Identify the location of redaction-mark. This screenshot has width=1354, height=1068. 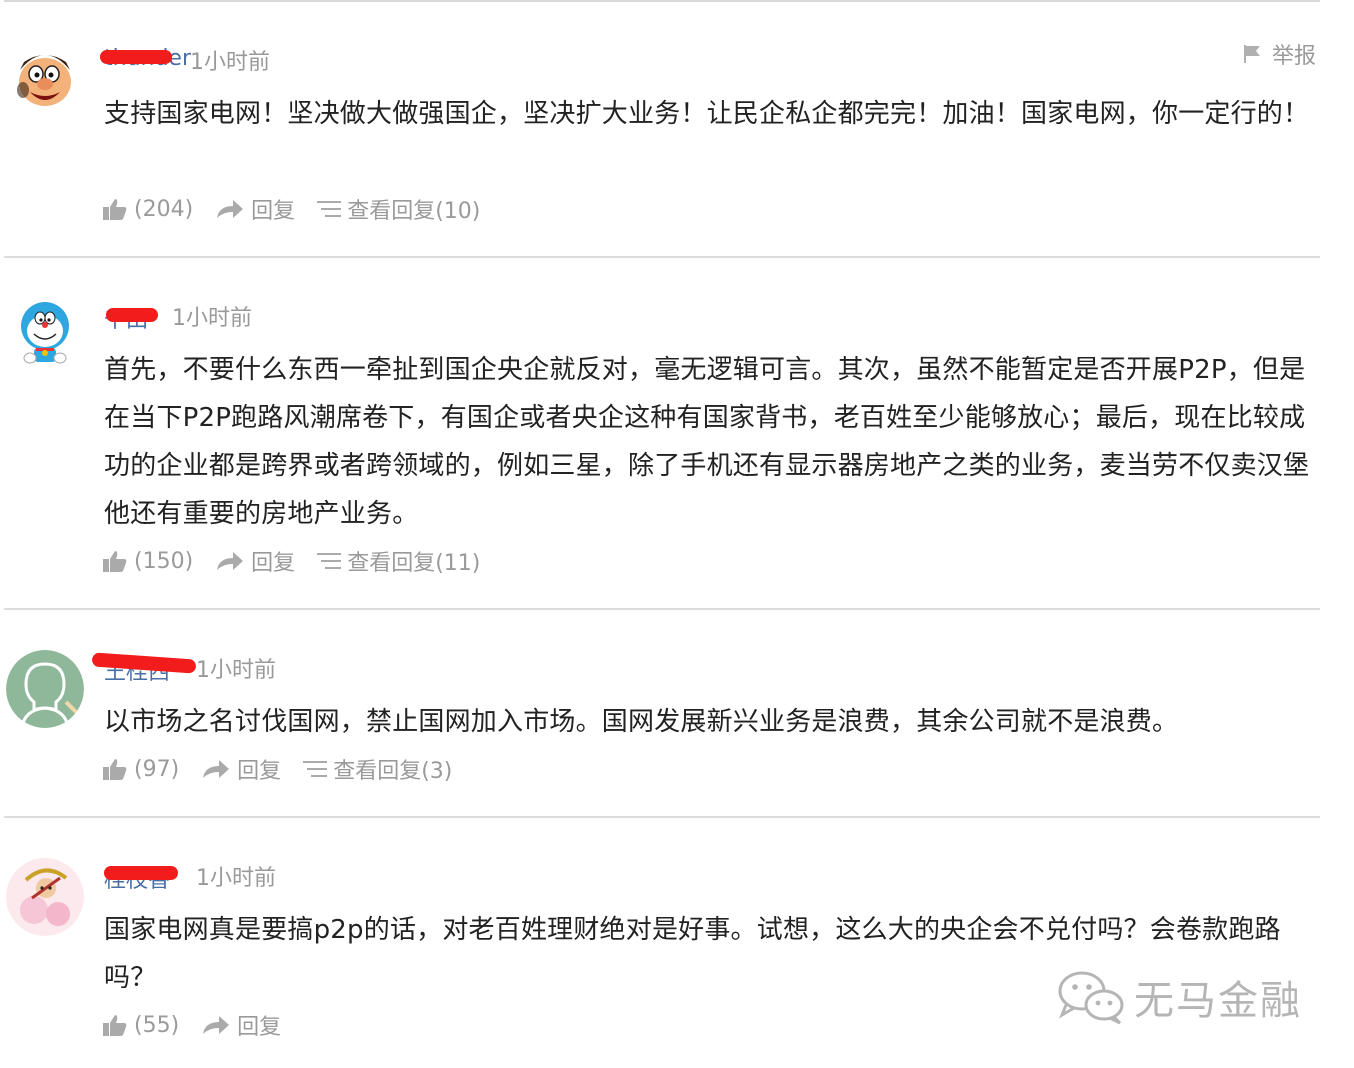
(141, 873).